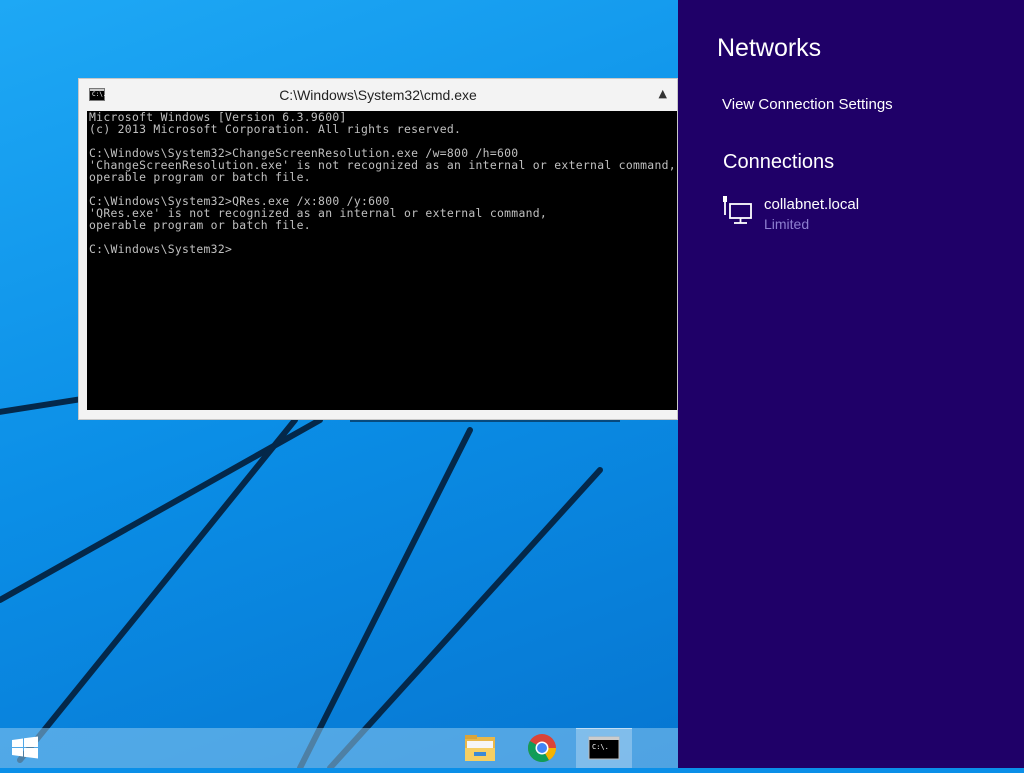 This screenshot has height=773, width=1024. I want to click on network-status: Limited, so click(787, 224).